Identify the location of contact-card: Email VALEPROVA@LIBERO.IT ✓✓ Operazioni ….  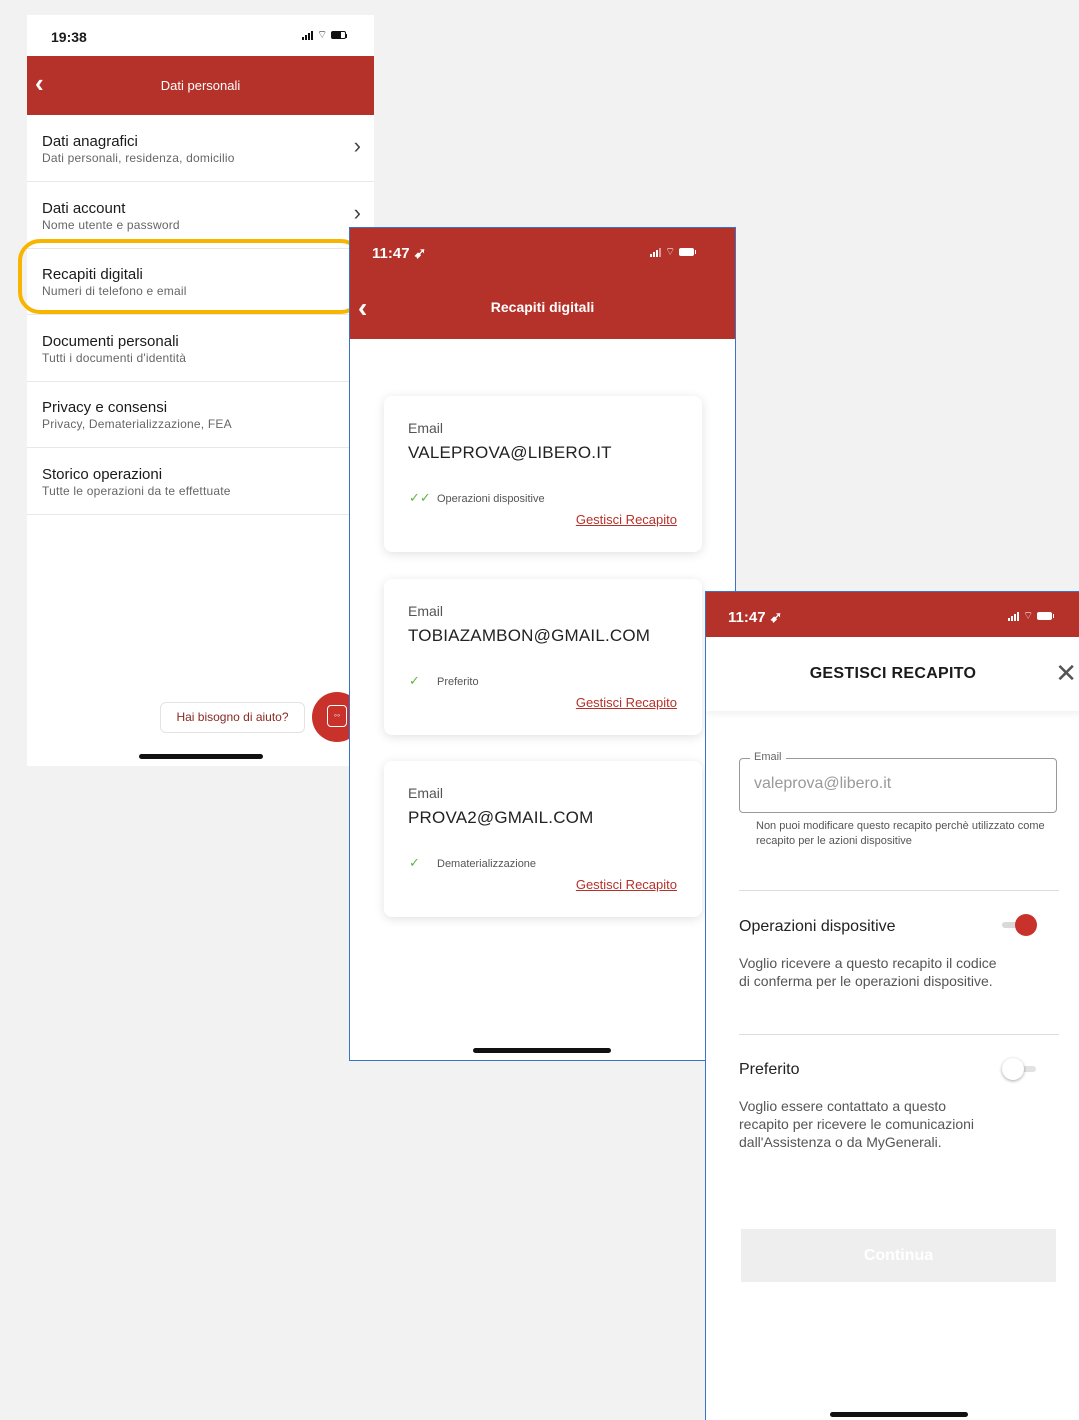
(543, 474).